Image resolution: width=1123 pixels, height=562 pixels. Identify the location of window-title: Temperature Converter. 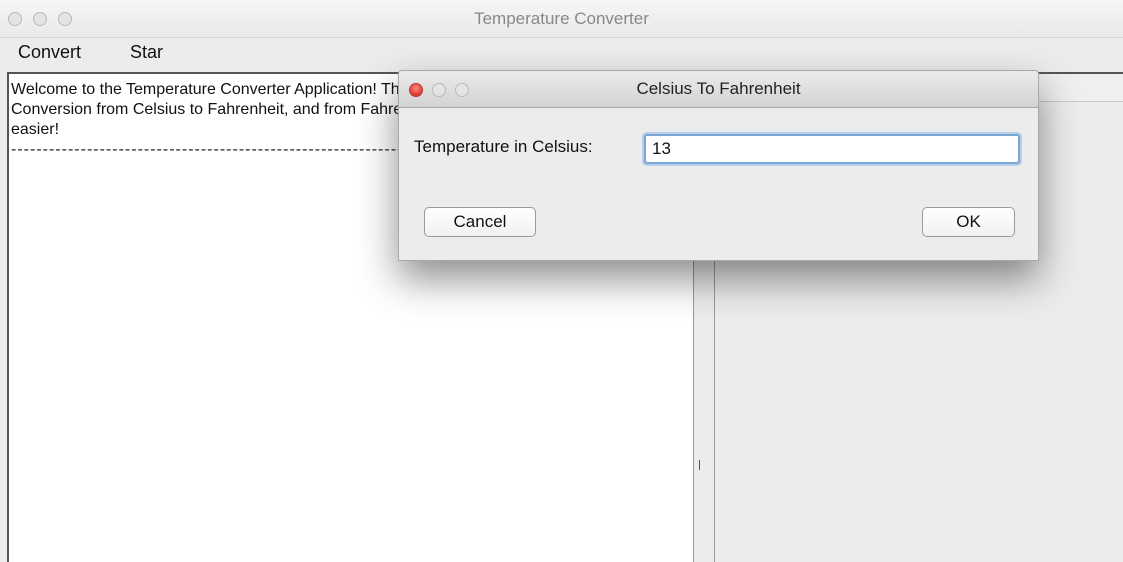
(561, 18).